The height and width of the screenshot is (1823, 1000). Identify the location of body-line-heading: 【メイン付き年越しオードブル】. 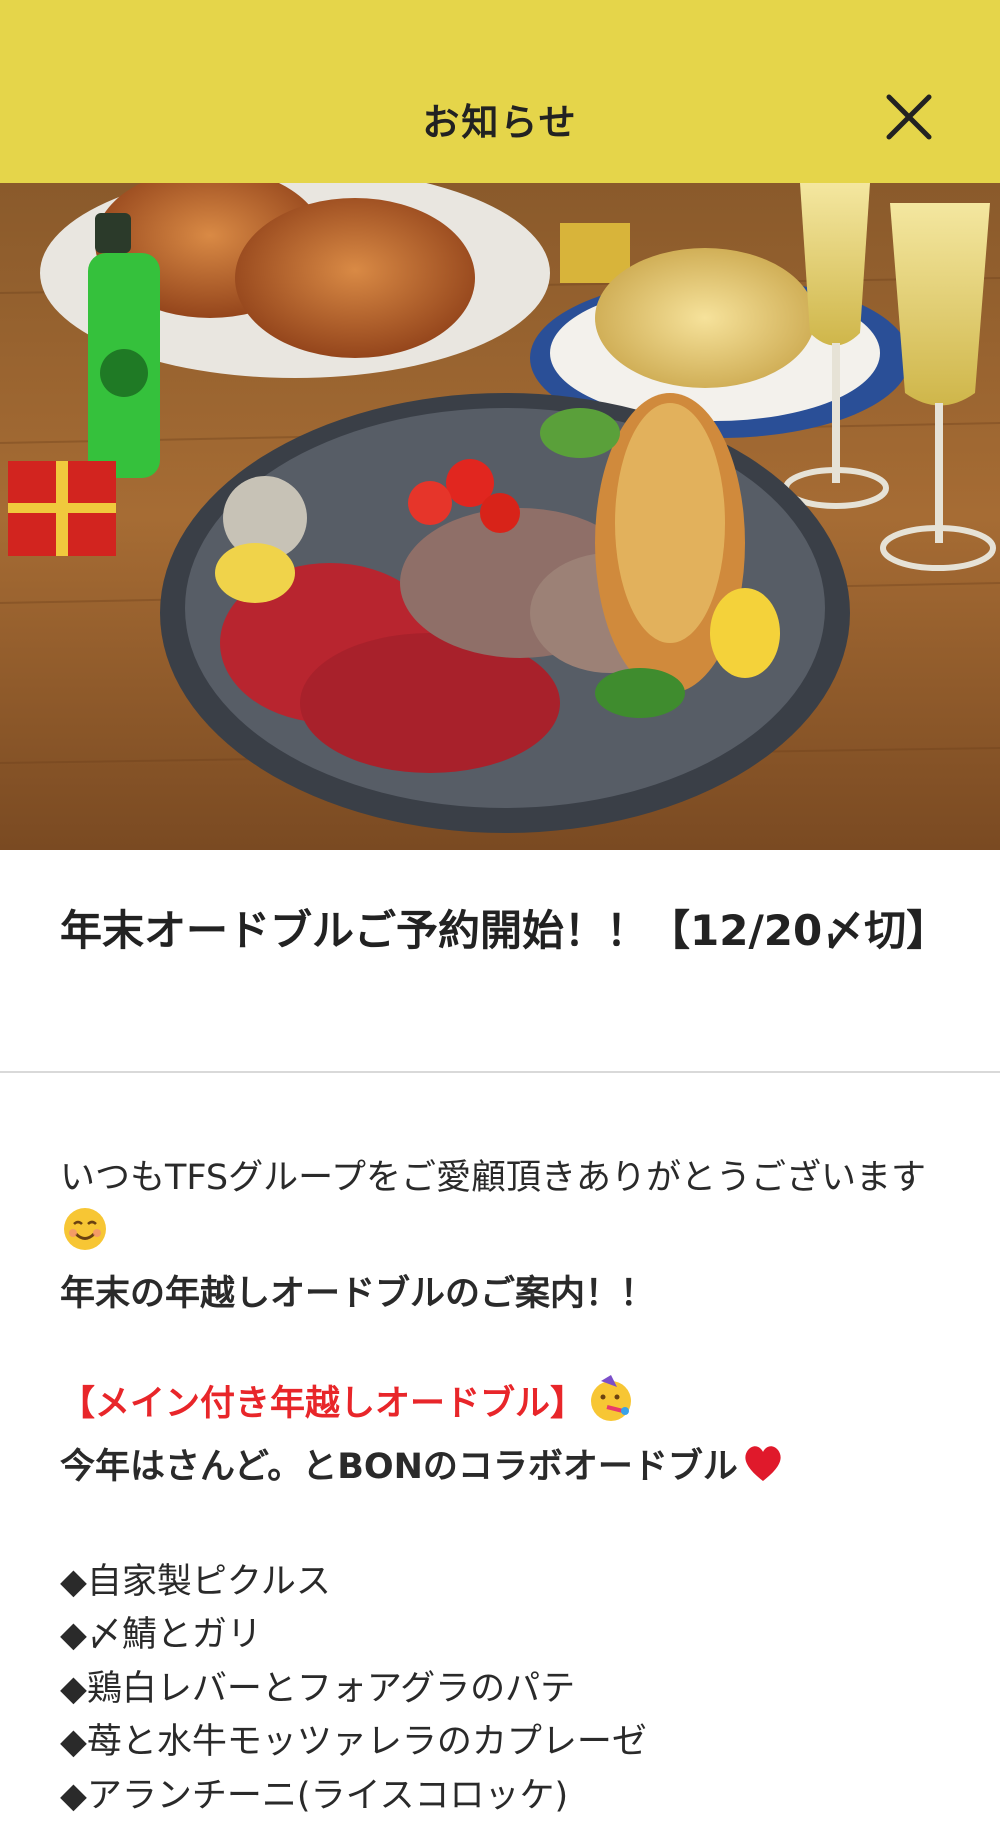
(500, 1407).